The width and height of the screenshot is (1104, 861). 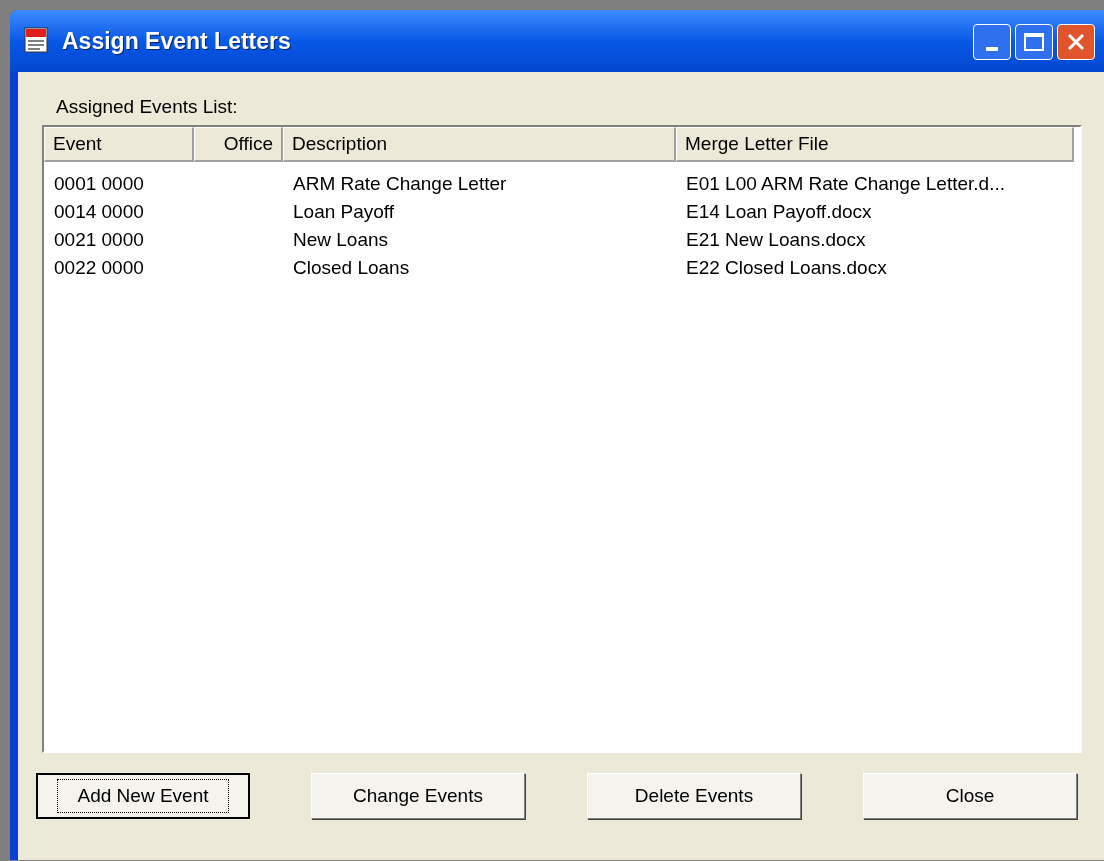 What do you see at coordinates (119, 144) in the screenshot?
I see `column-header: Event` at bounding box center [119, 144].